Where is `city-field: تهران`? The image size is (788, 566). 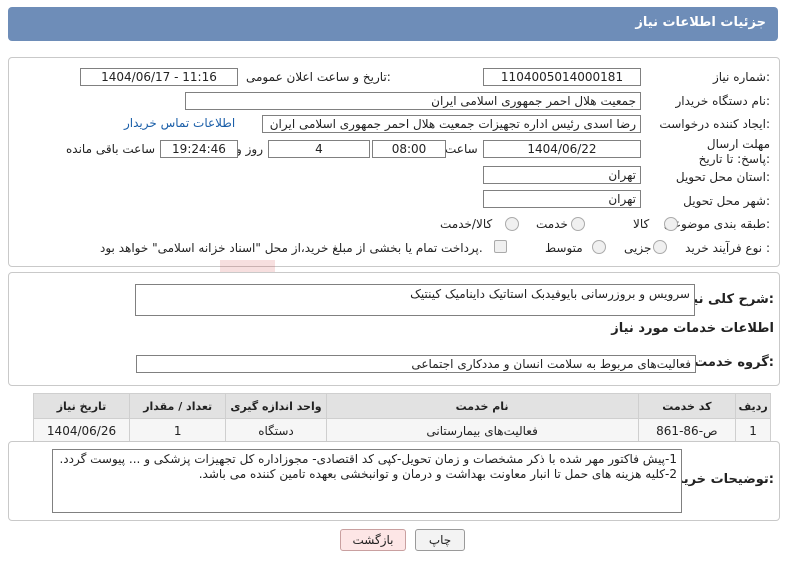
city-field: تهران is located at coordinates (562, 199).